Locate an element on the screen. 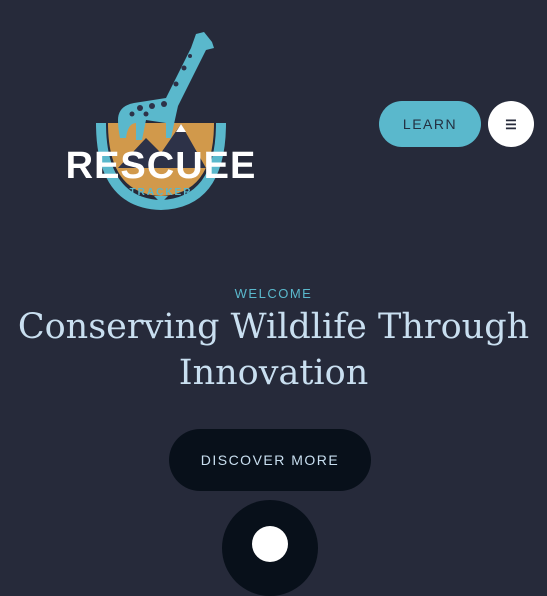  site-logo: RESCUEE TRACKER is located at coordinates (161, 120).